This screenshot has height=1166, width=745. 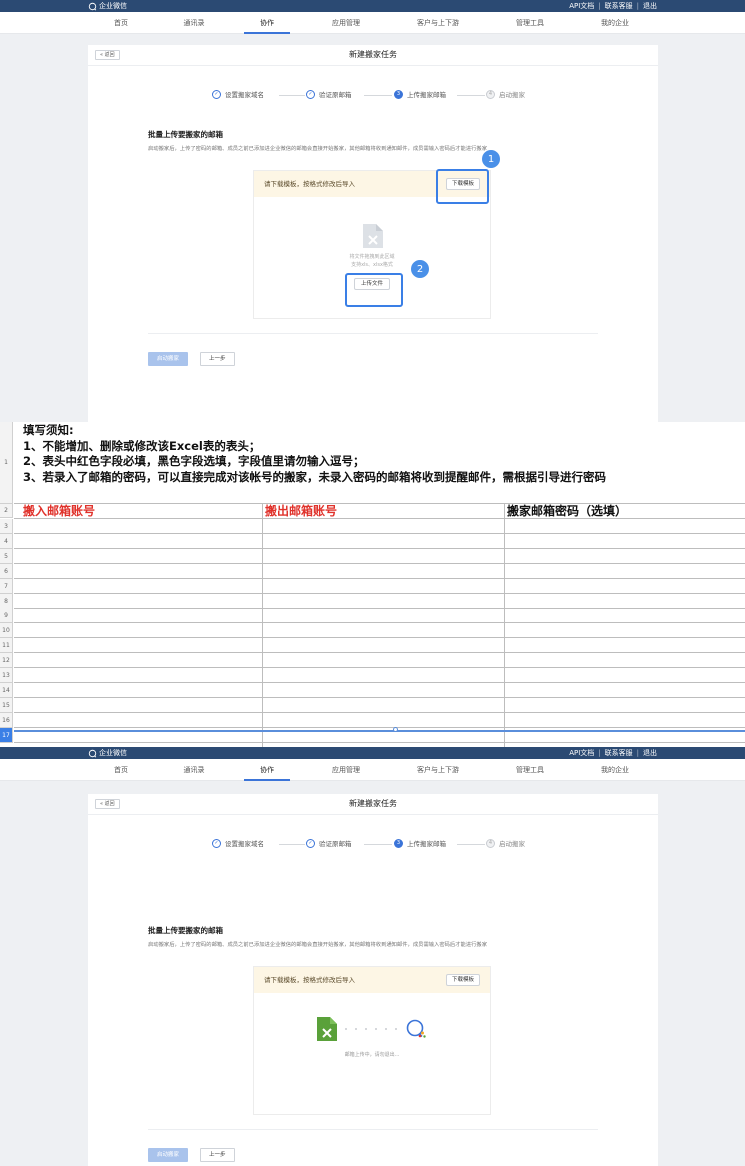 What do you see at coordinates (329, 94) in the screenshot?
I see `step-verify: ✓ 验证原邮箱` at bounding box center [329, 94].